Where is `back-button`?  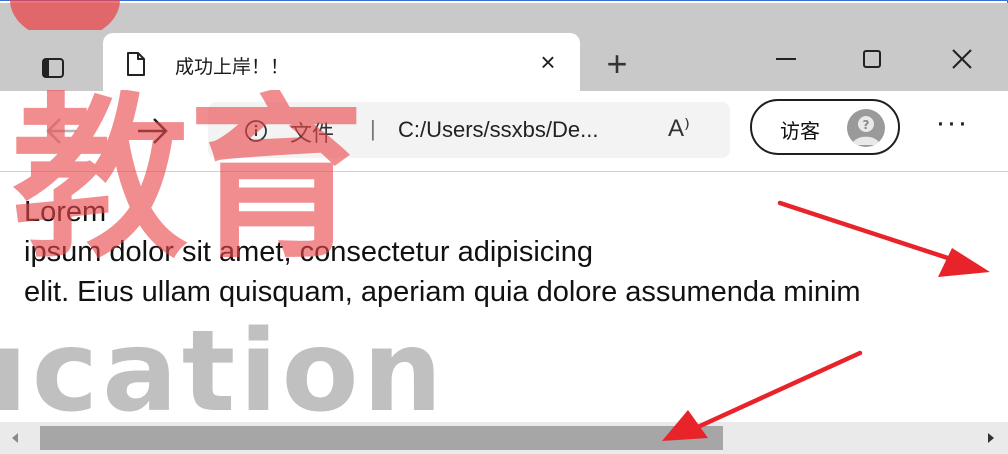 back-button is located at coordinates (62, 131).